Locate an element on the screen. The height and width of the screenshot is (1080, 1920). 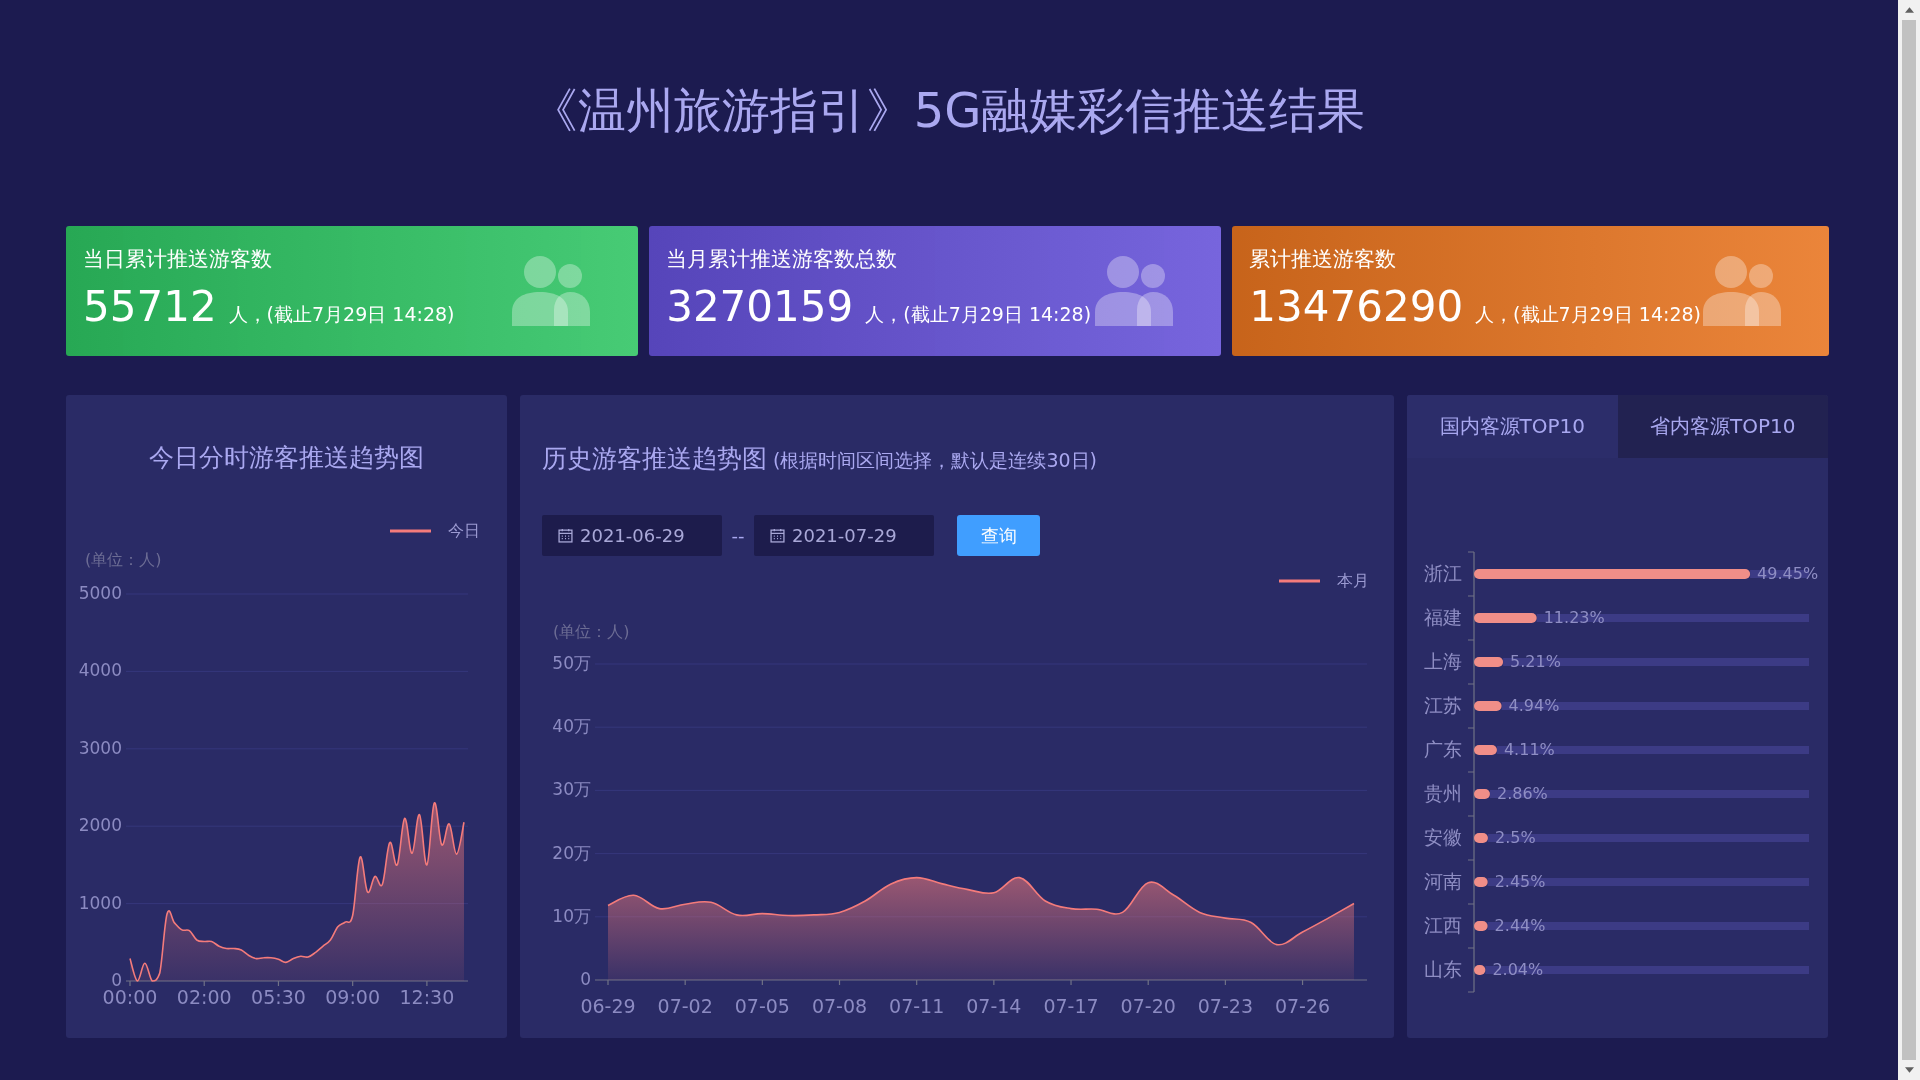
axis-label: 广东 is located at coordinates (1443, 748).